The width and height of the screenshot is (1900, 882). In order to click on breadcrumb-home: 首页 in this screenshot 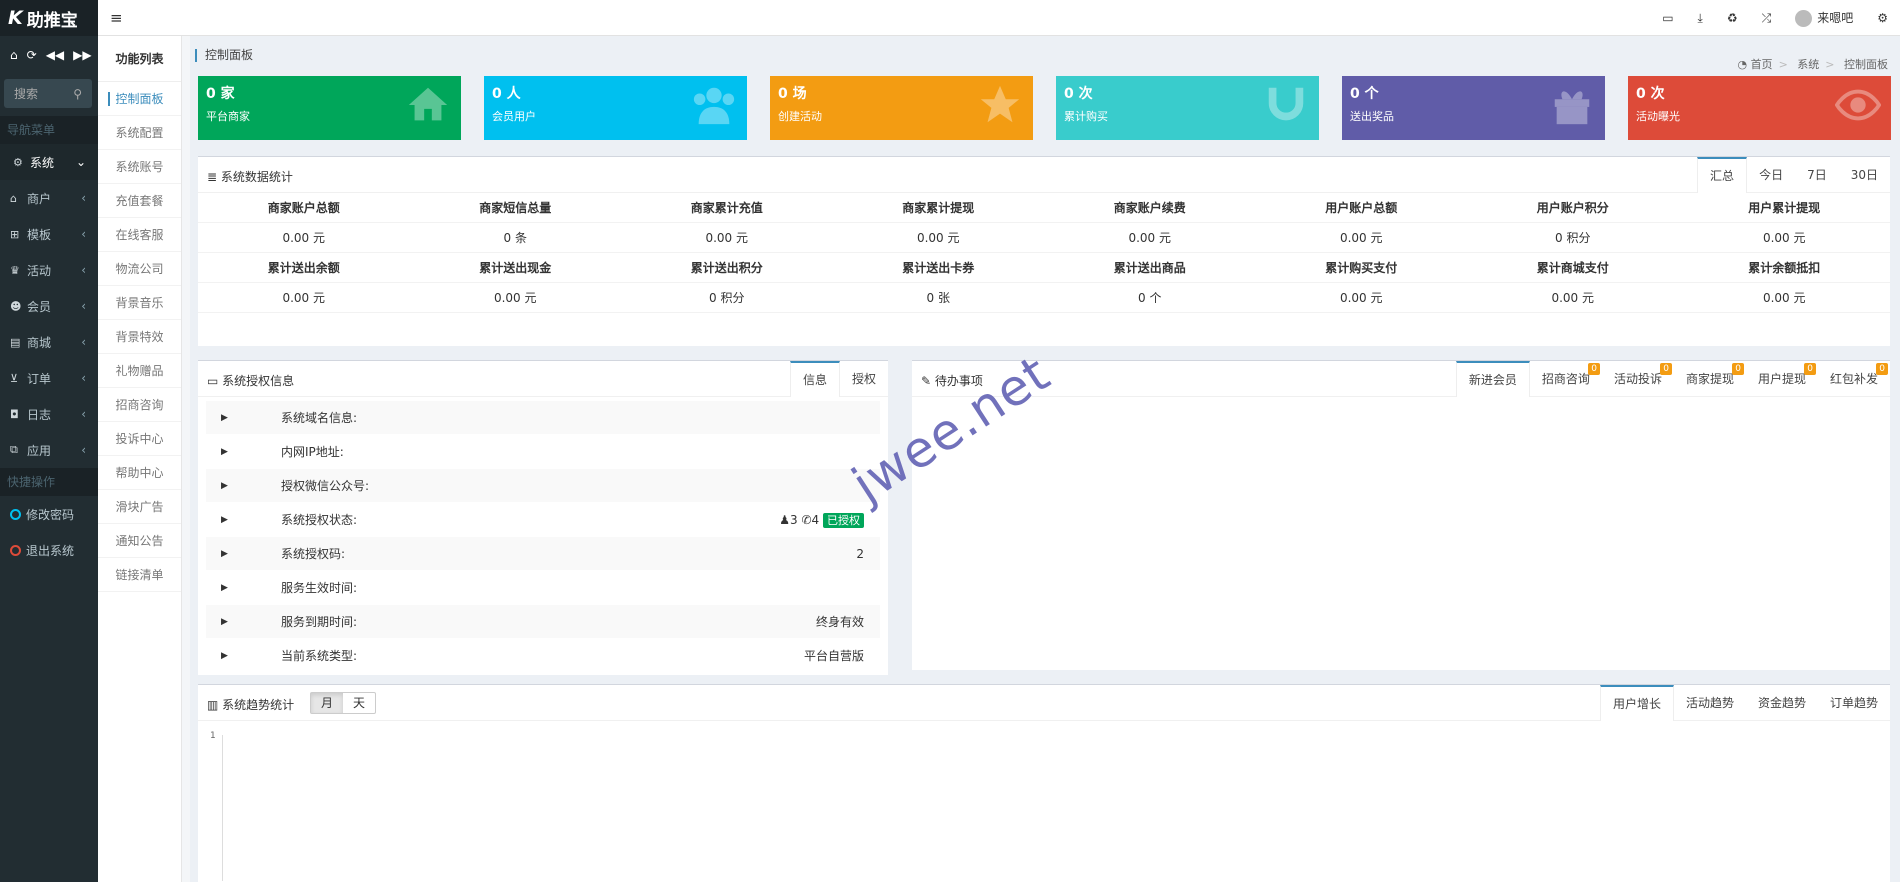, I will do `click(1762, 64)`.